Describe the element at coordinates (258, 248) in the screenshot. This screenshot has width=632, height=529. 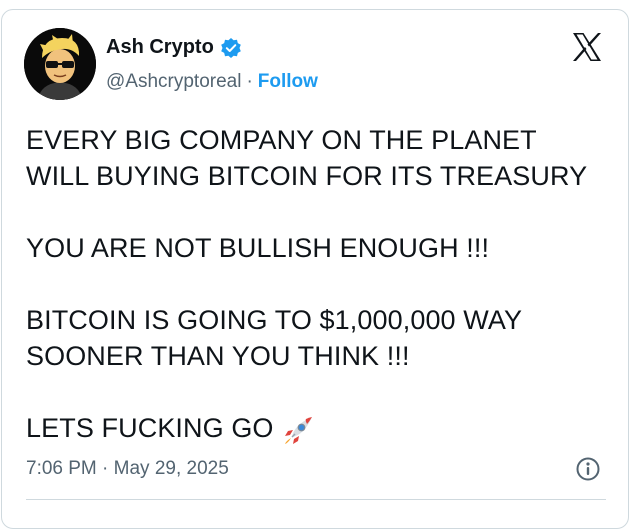
I see `tweet-line: YOU ARE NOT BULLISH ENOUGH !!!` at that location.